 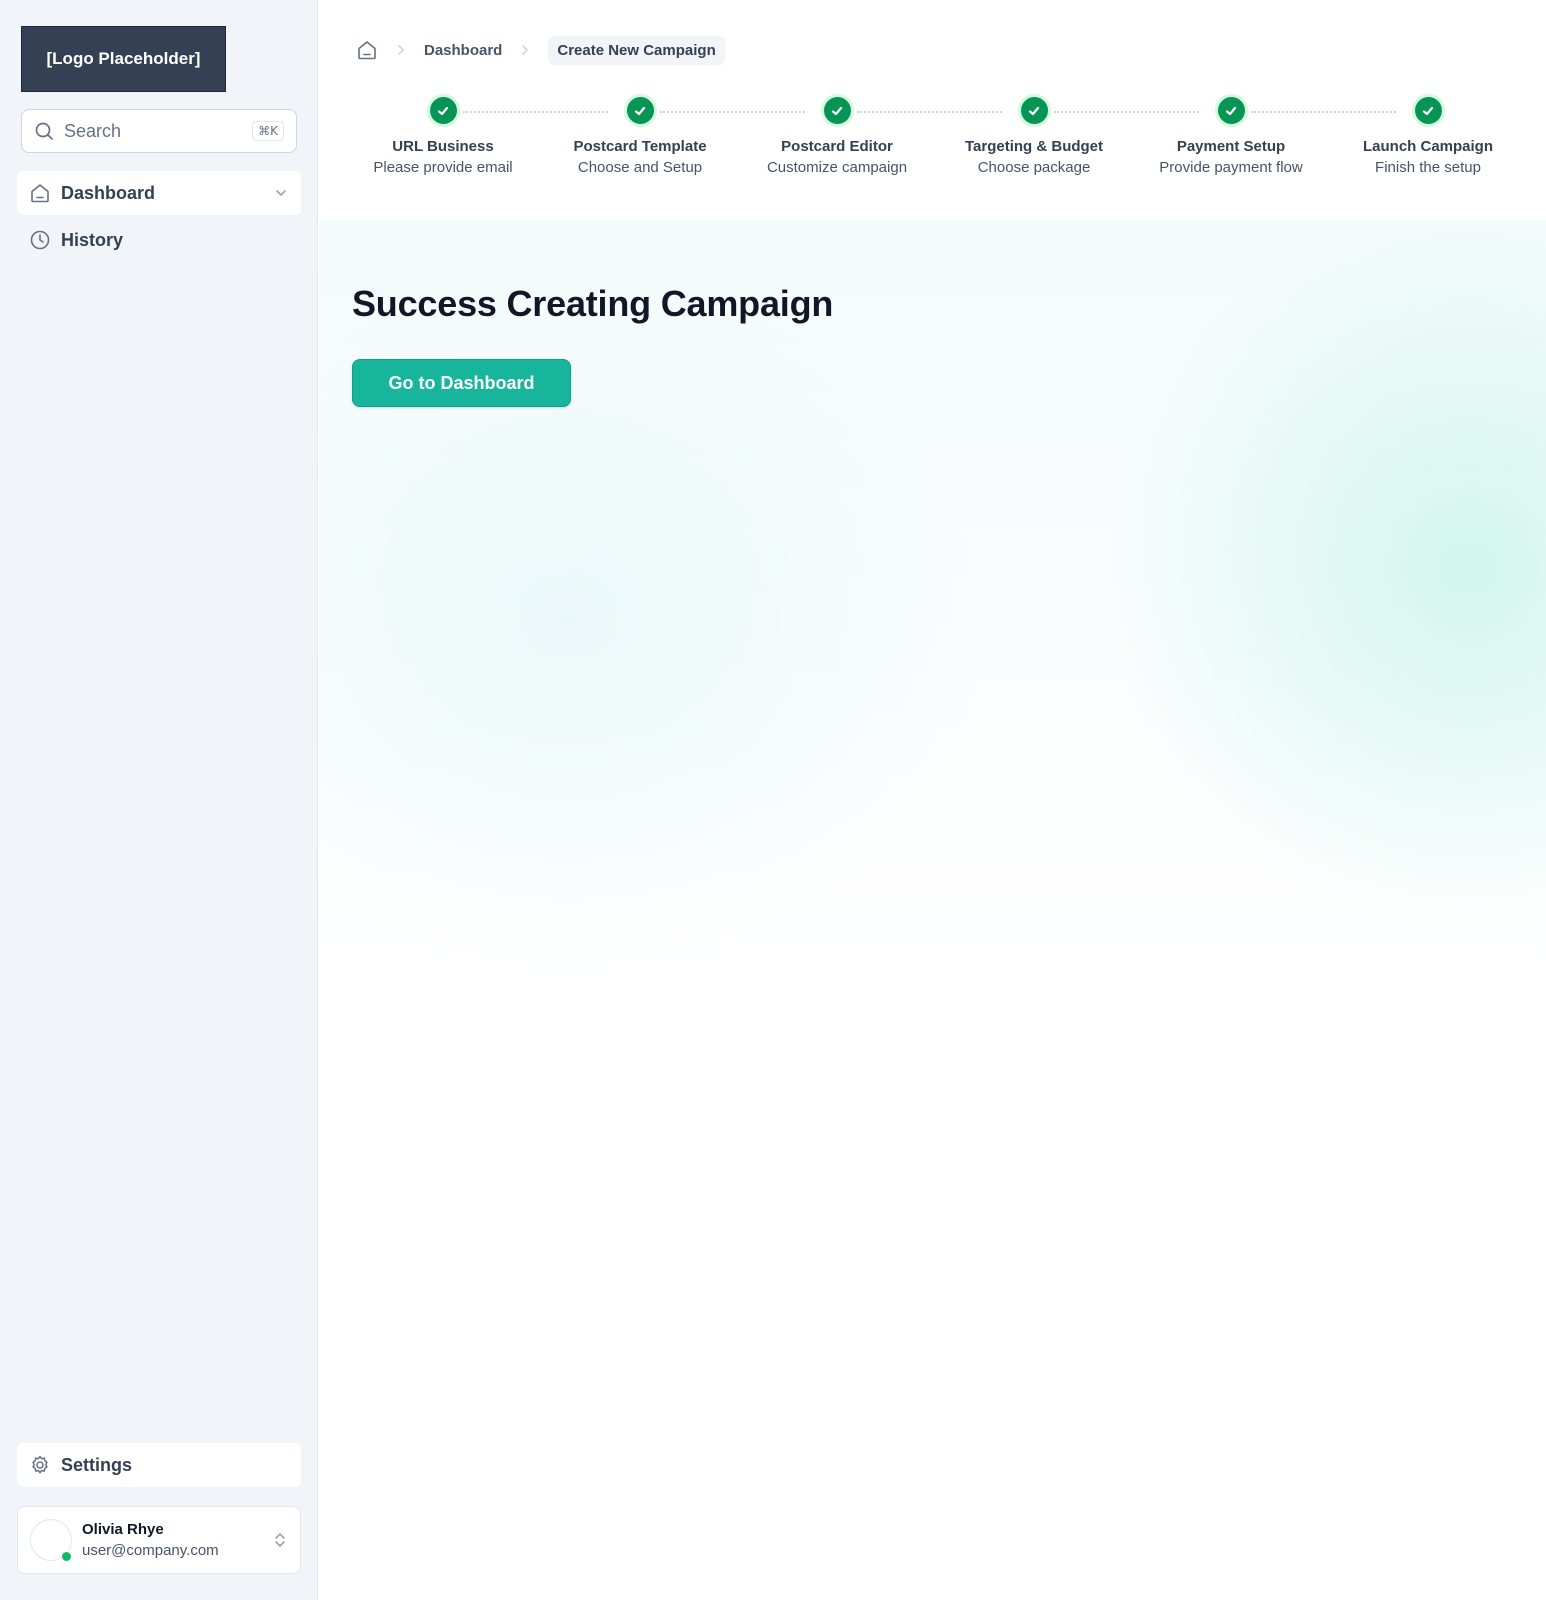 I want to click on step-url-business: URL Business Please provide email, so click(x=443, y=137).